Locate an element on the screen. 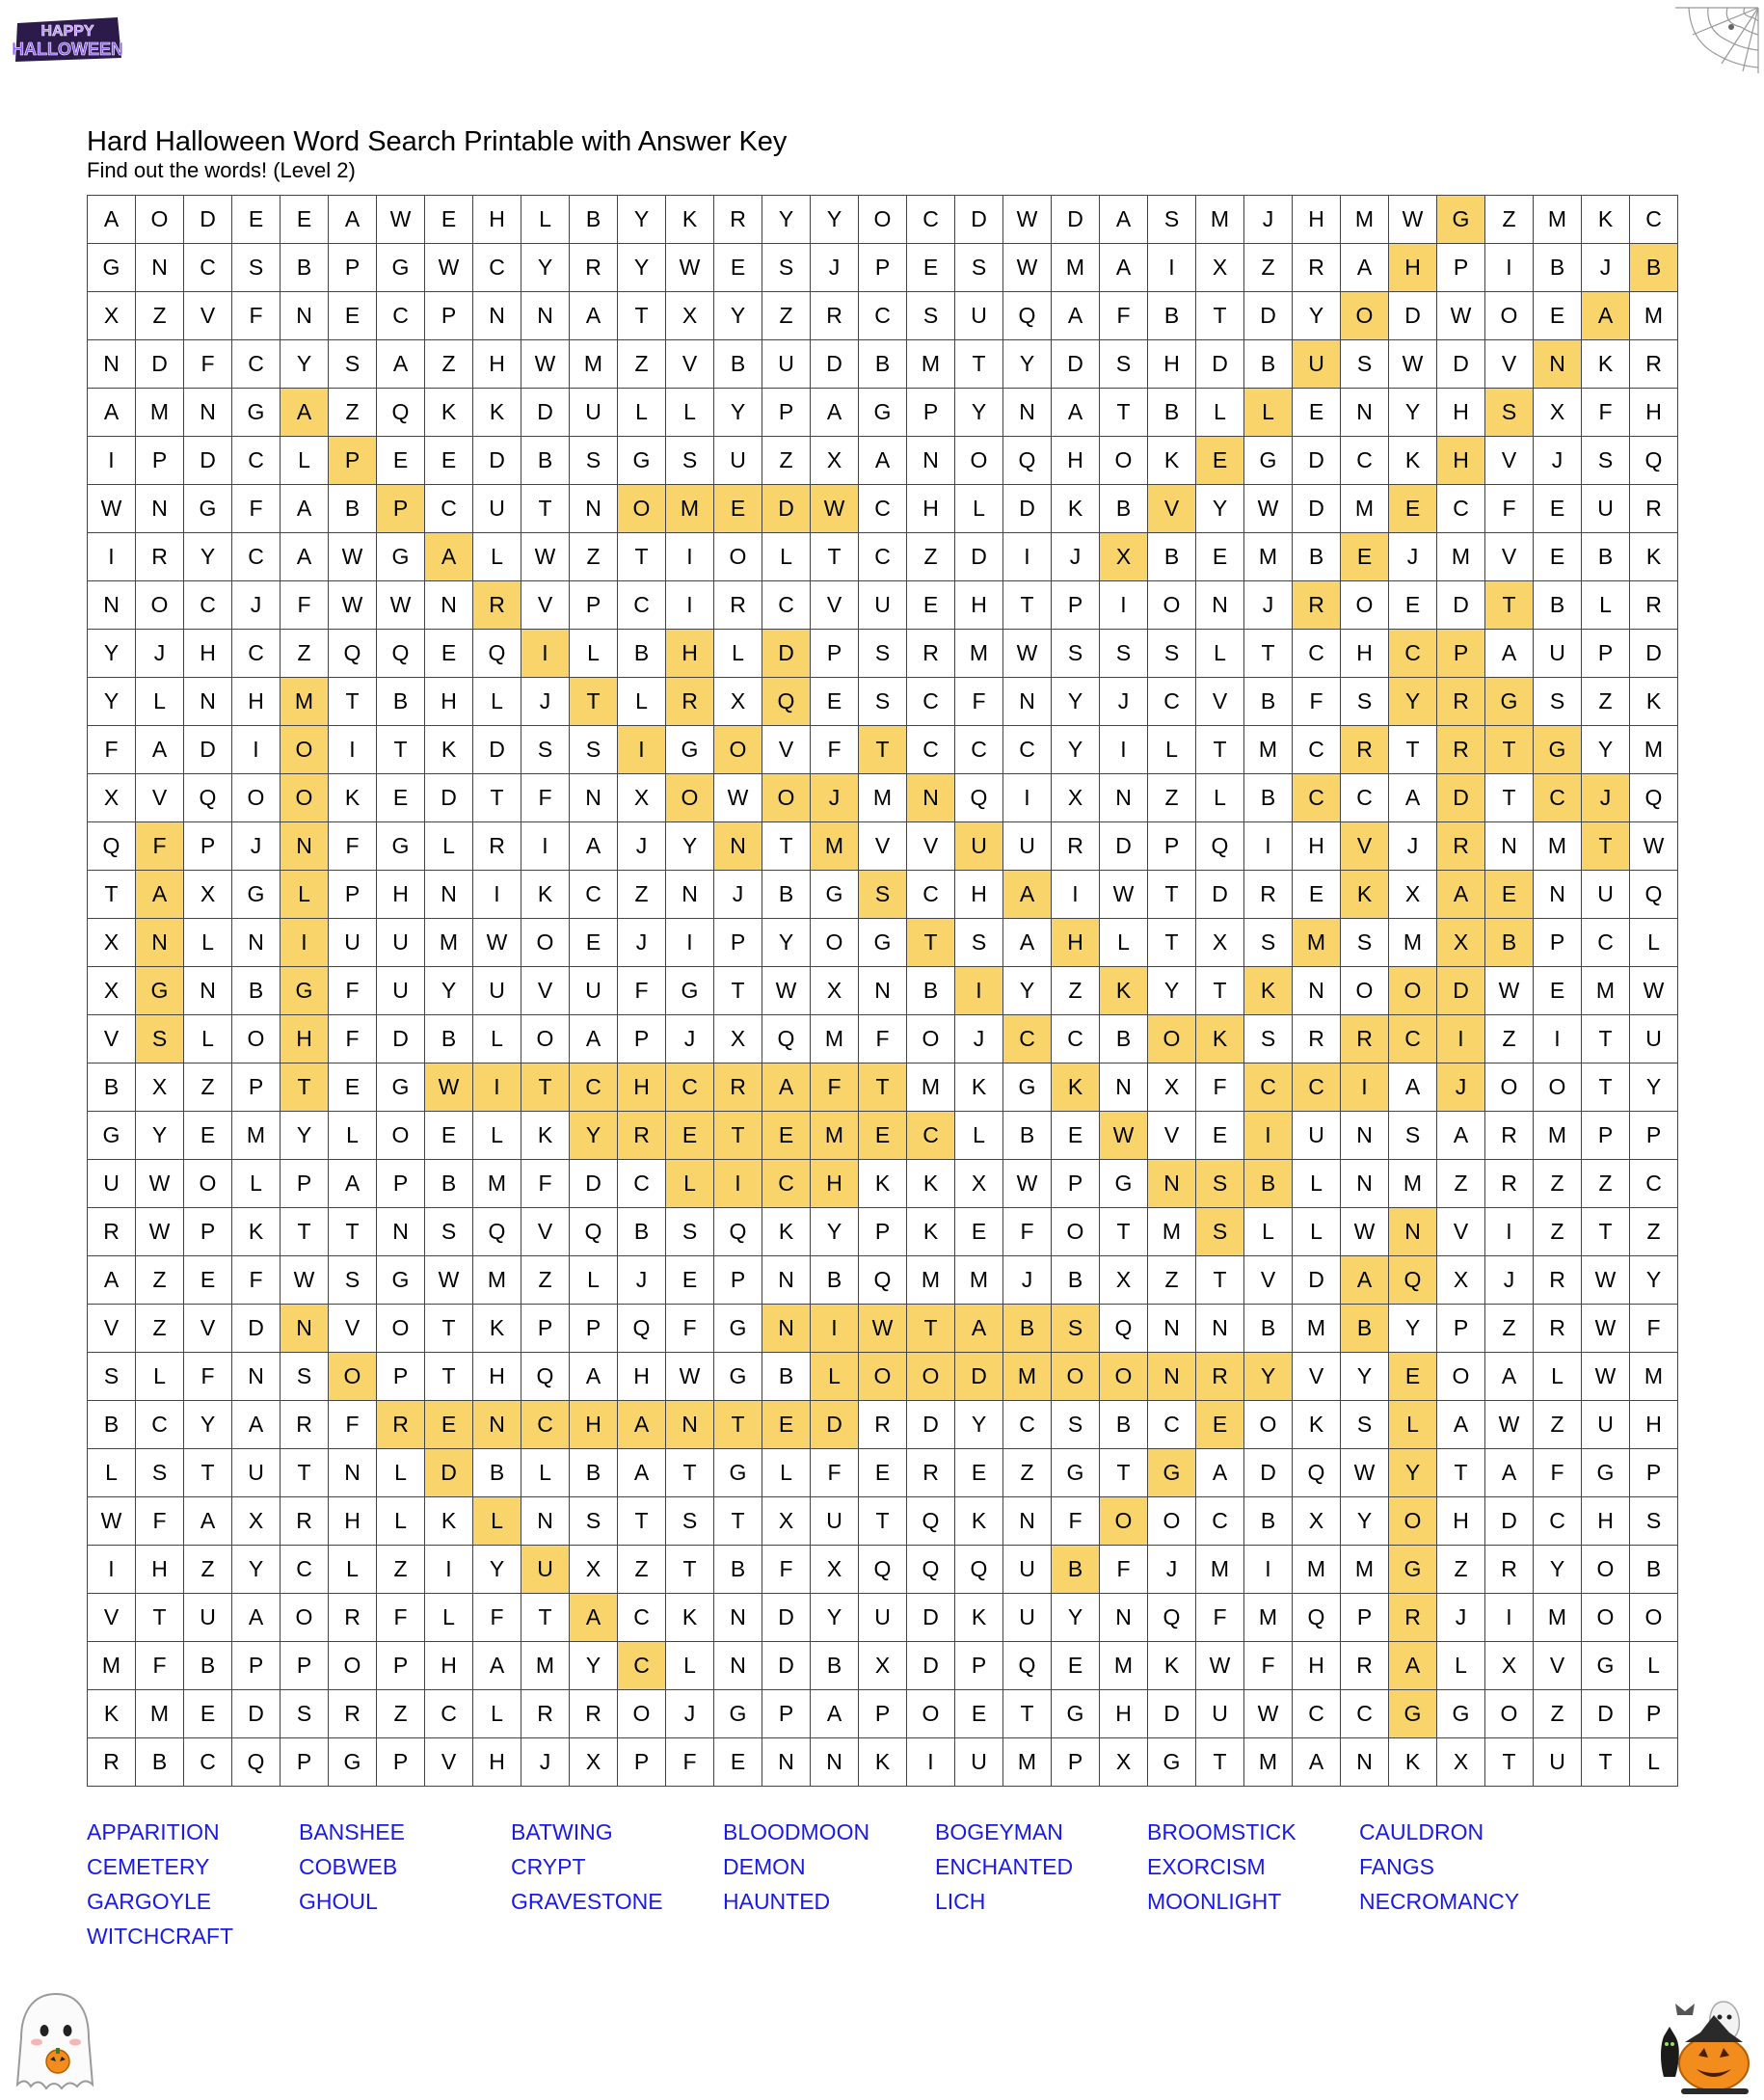 Image resolution: width=1764 pixels, height=2100 pixels. word-list-item: GRAVESTONE is located at coordinates (617, 1901).